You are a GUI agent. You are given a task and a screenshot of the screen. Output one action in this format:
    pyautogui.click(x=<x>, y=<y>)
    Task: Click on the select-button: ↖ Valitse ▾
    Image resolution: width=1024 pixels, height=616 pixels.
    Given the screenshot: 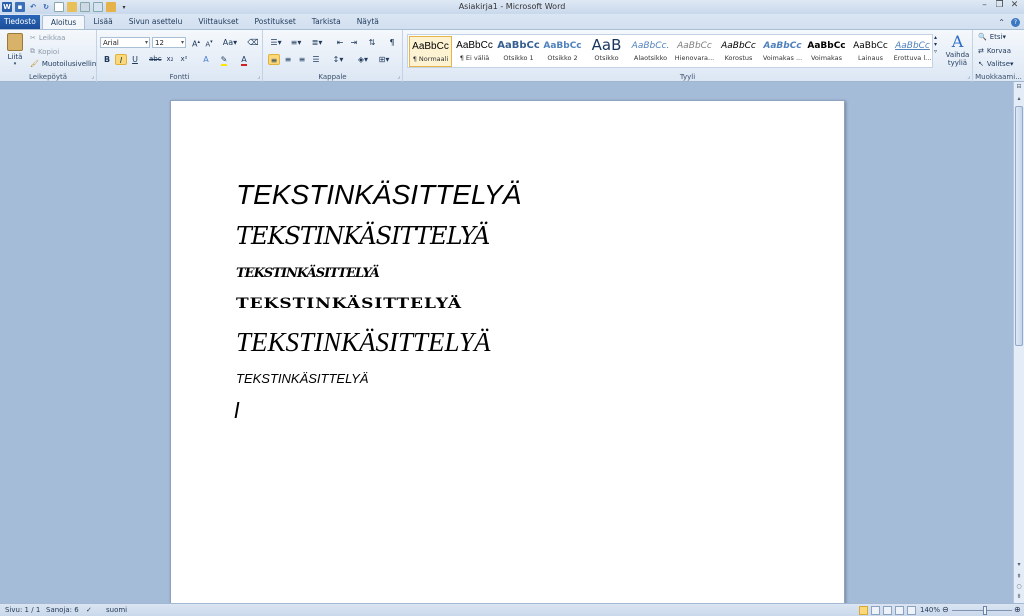 What is the action you would take?
    pyautogui.click(x=996, y=64)
    